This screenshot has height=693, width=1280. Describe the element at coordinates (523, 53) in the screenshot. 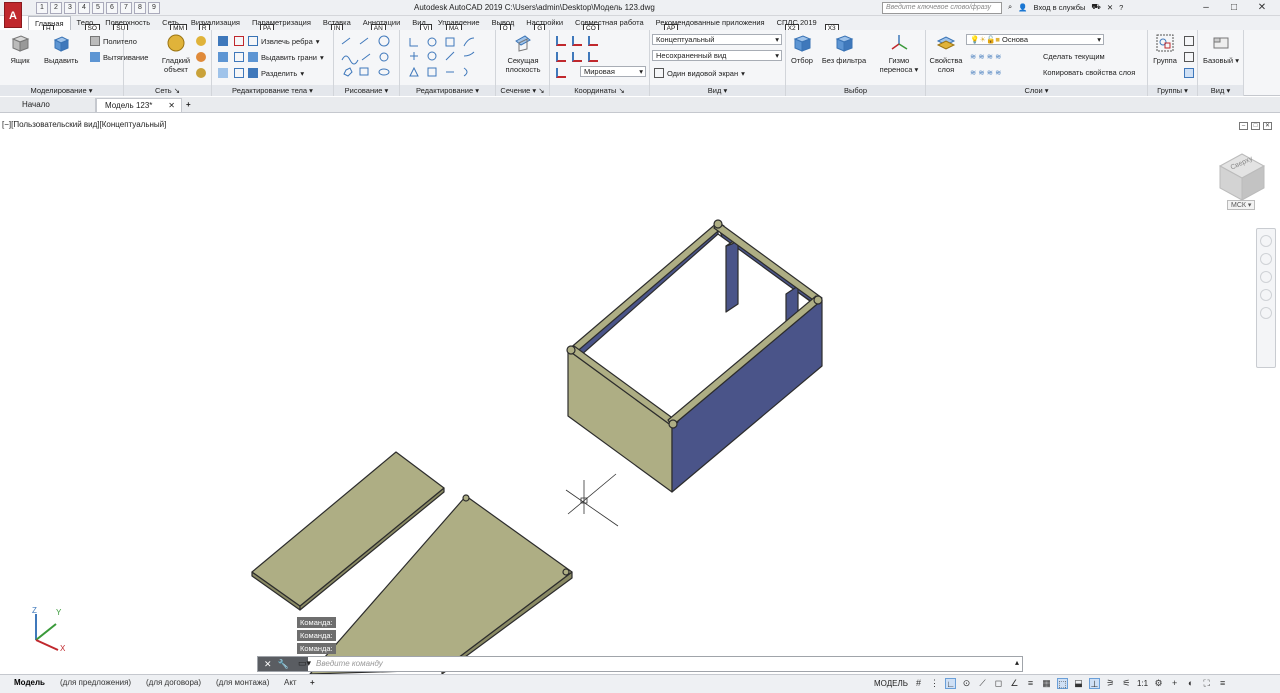

I see `section-plane-button: Секущая плоскость` at that location.